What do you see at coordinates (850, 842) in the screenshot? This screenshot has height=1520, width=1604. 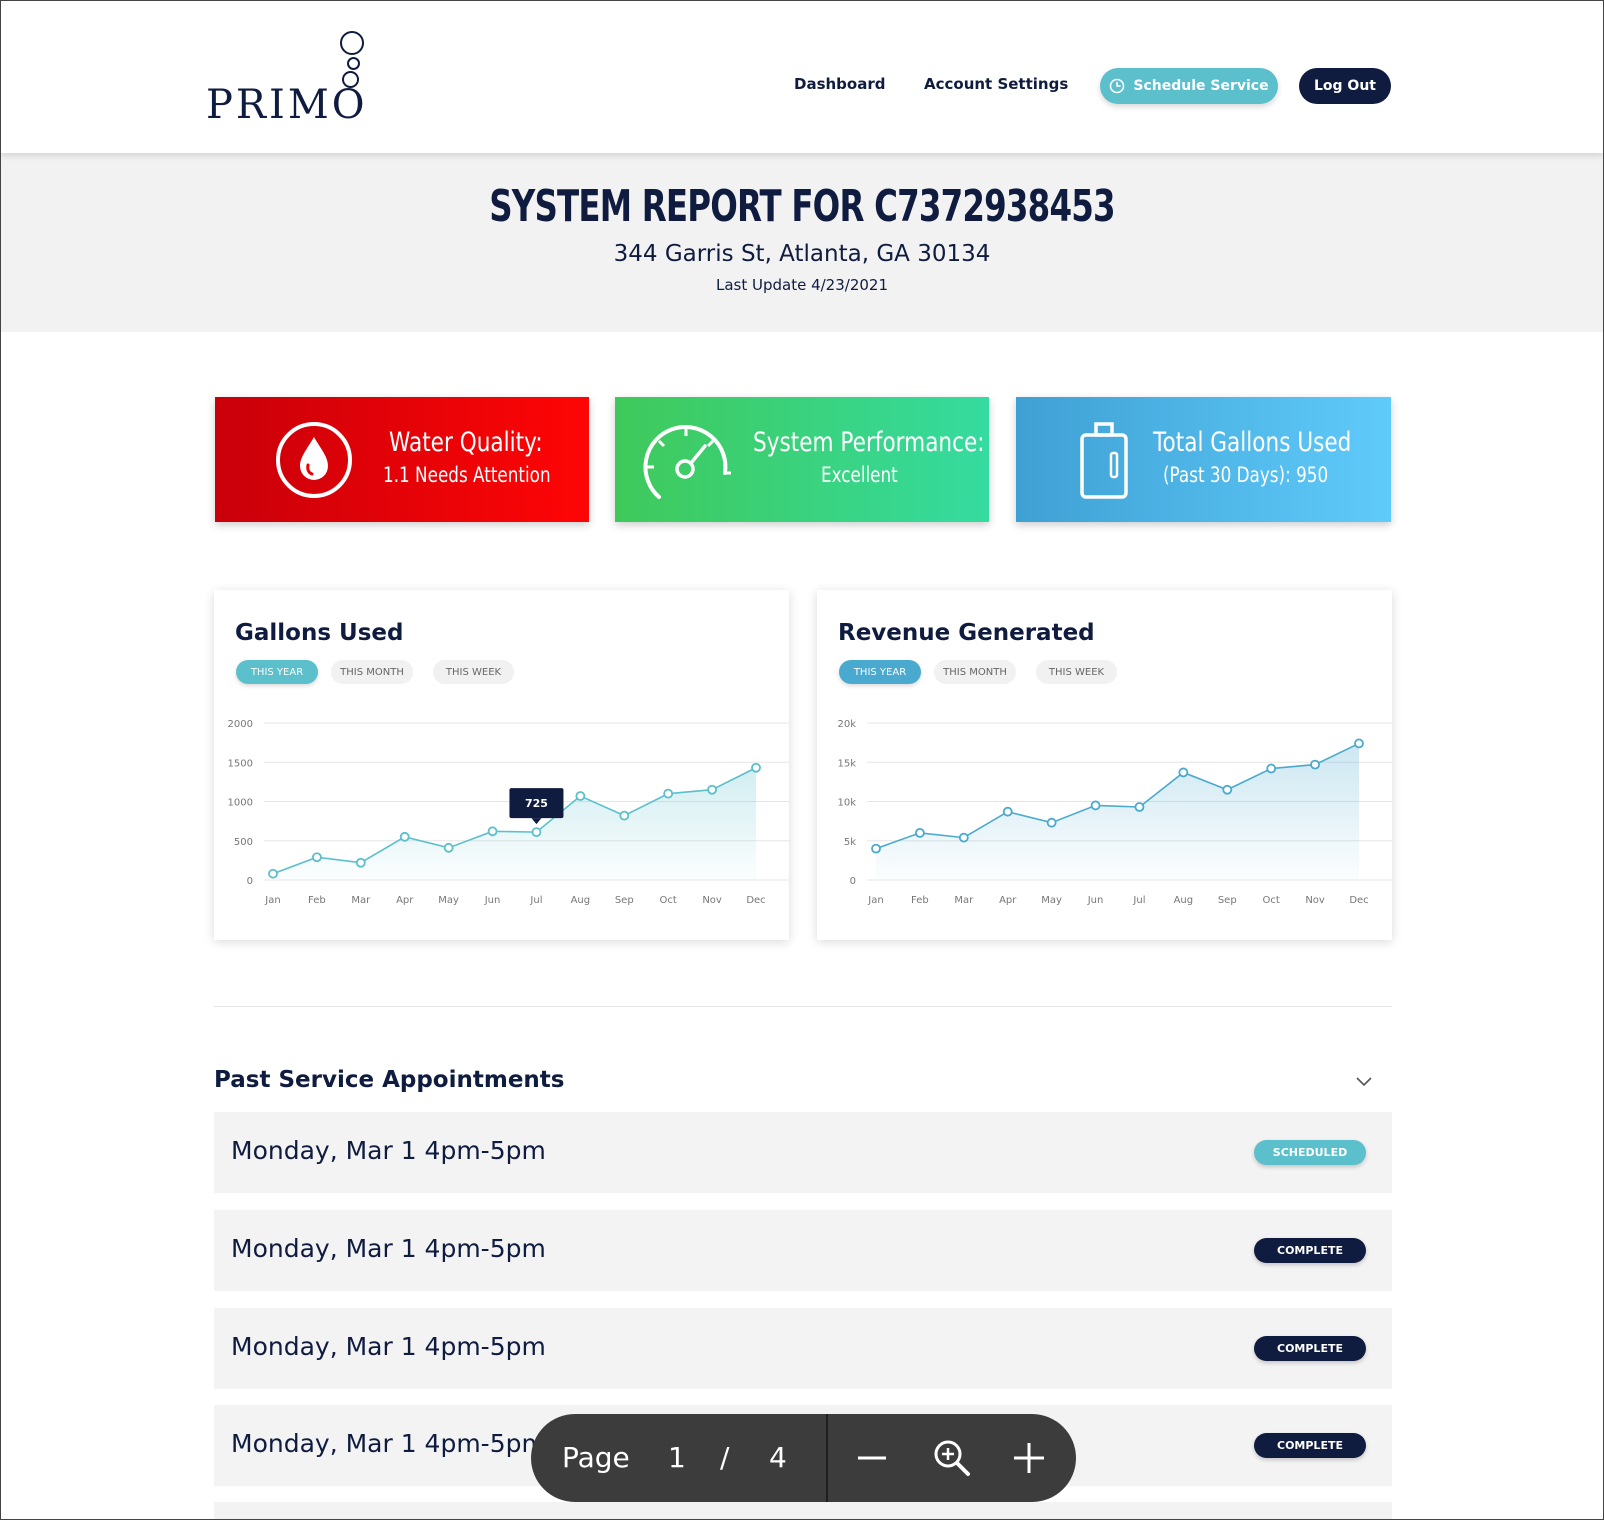 I see `y-tick-label: 5k` at bounding box center [850, 842].